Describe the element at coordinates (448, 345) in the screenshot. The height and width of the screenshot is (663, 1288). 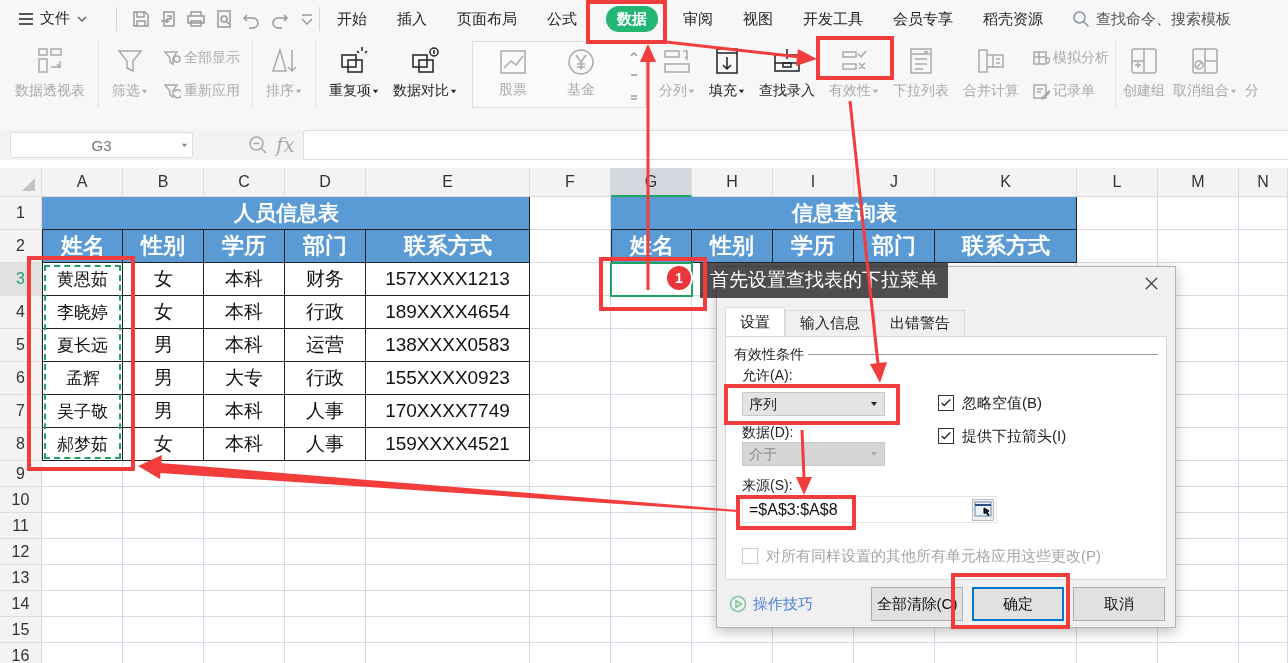
I see `table-cell: 138XXXX0583` at that location.